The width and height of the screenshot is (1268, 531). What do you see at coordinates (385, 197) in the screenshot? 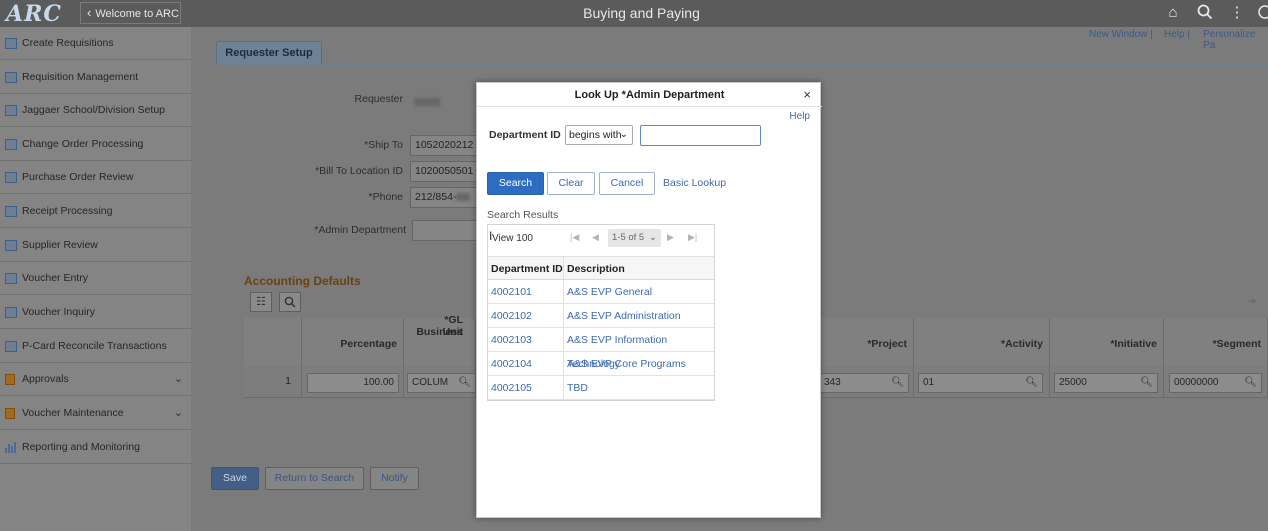
I see `phone-label: *Phone` at bounding box center [385, 197].